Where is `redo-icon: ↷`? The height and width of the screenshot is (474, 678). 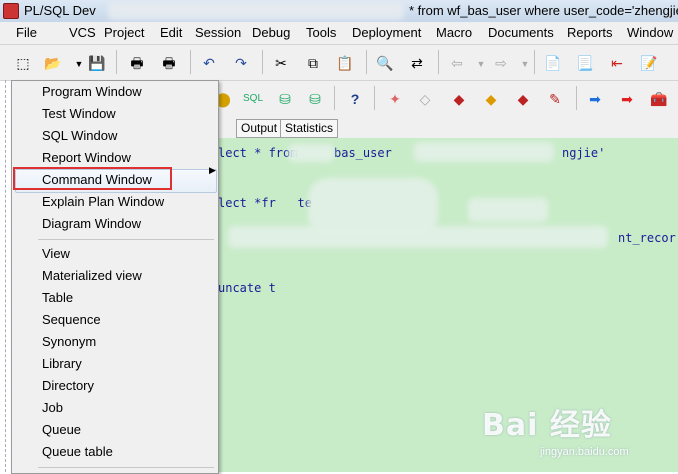
redo-icon: ↷ is located at coordinates (241, 63).